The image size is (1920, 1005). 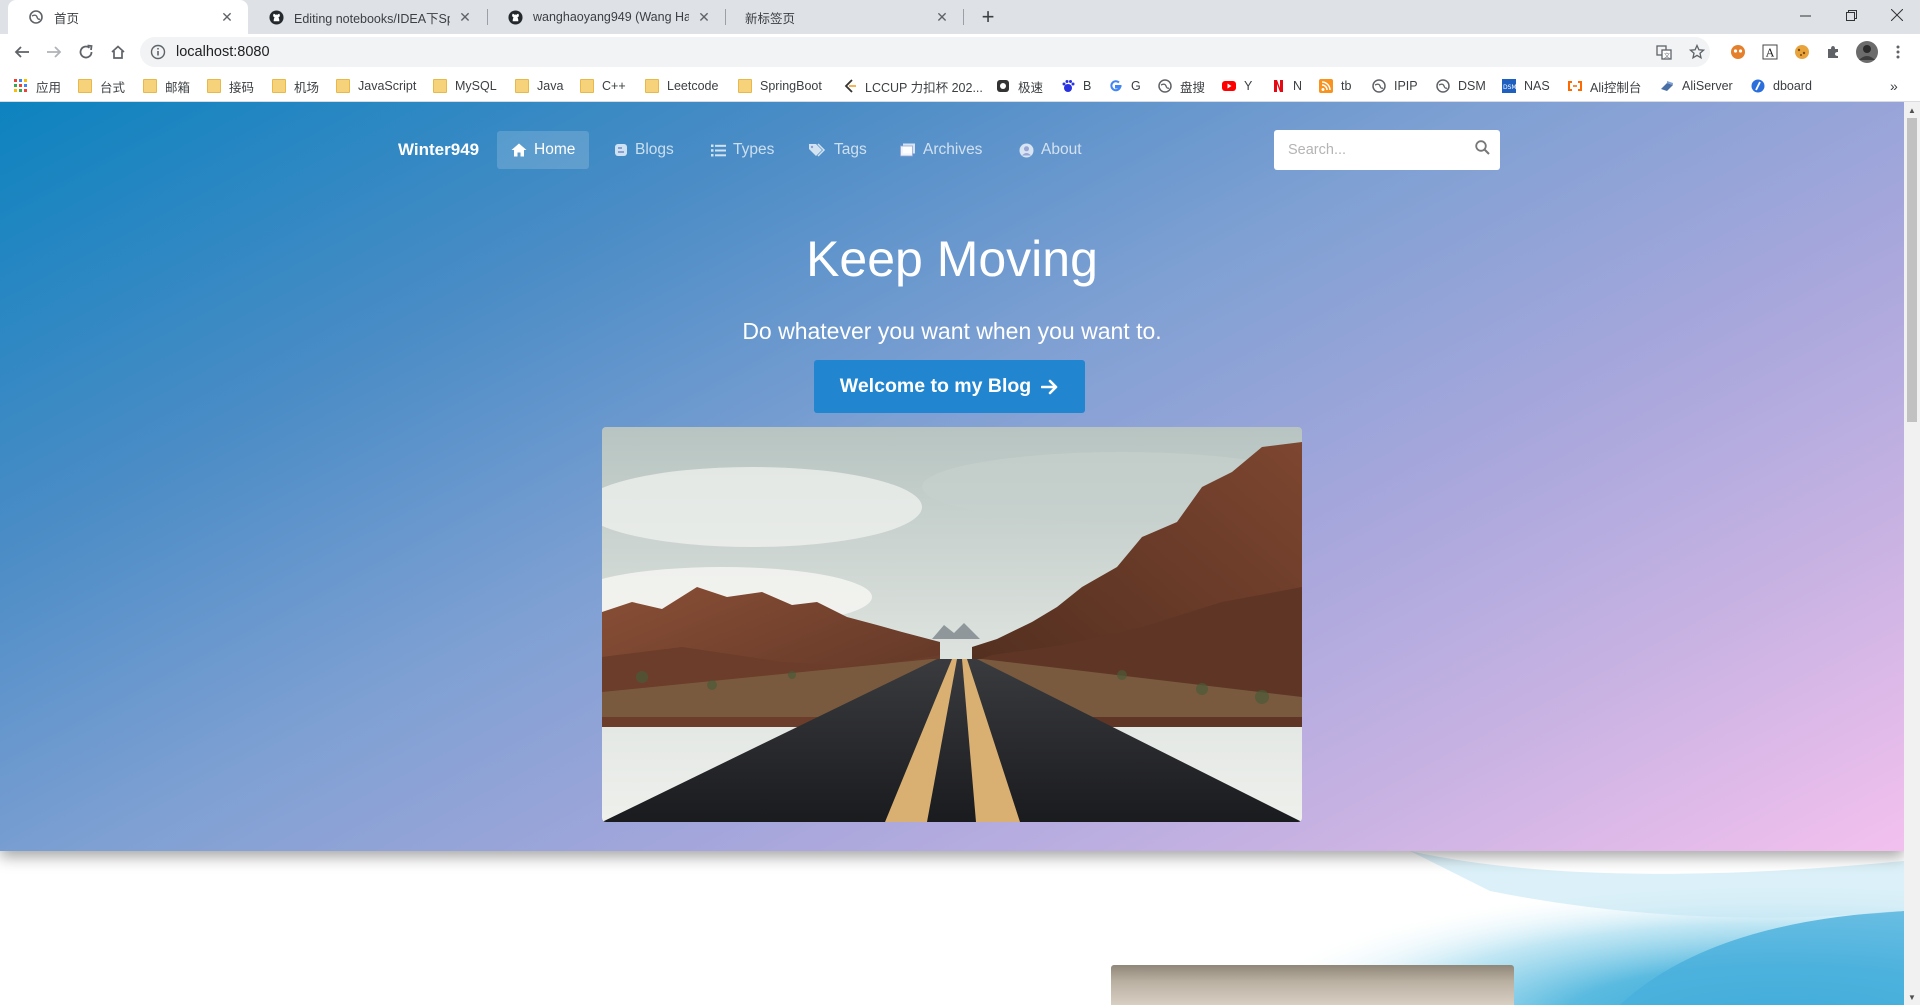 I want to click on tab-title: 新标签页, so click(x=770, y=18).